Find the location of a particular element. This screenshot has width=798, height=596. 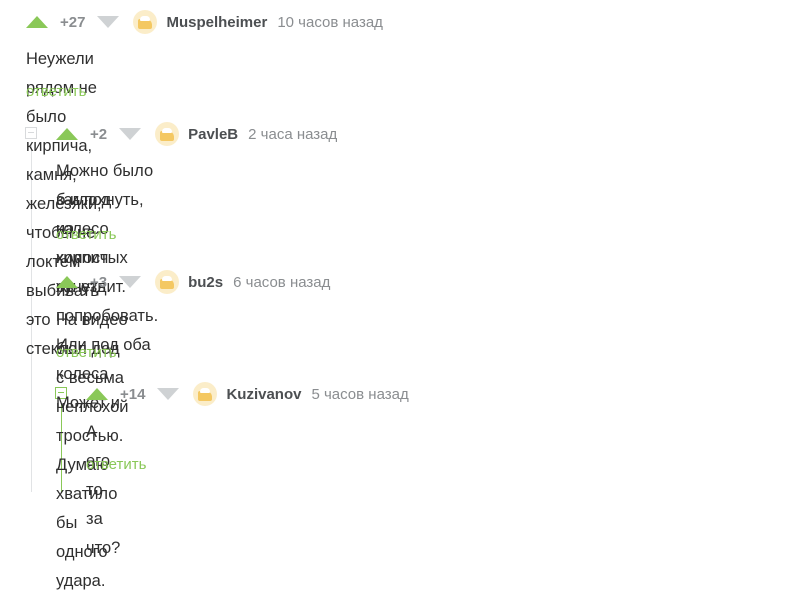

comment-header: +3 bu2s 6 часов назад is located at coordinates (193, 282).